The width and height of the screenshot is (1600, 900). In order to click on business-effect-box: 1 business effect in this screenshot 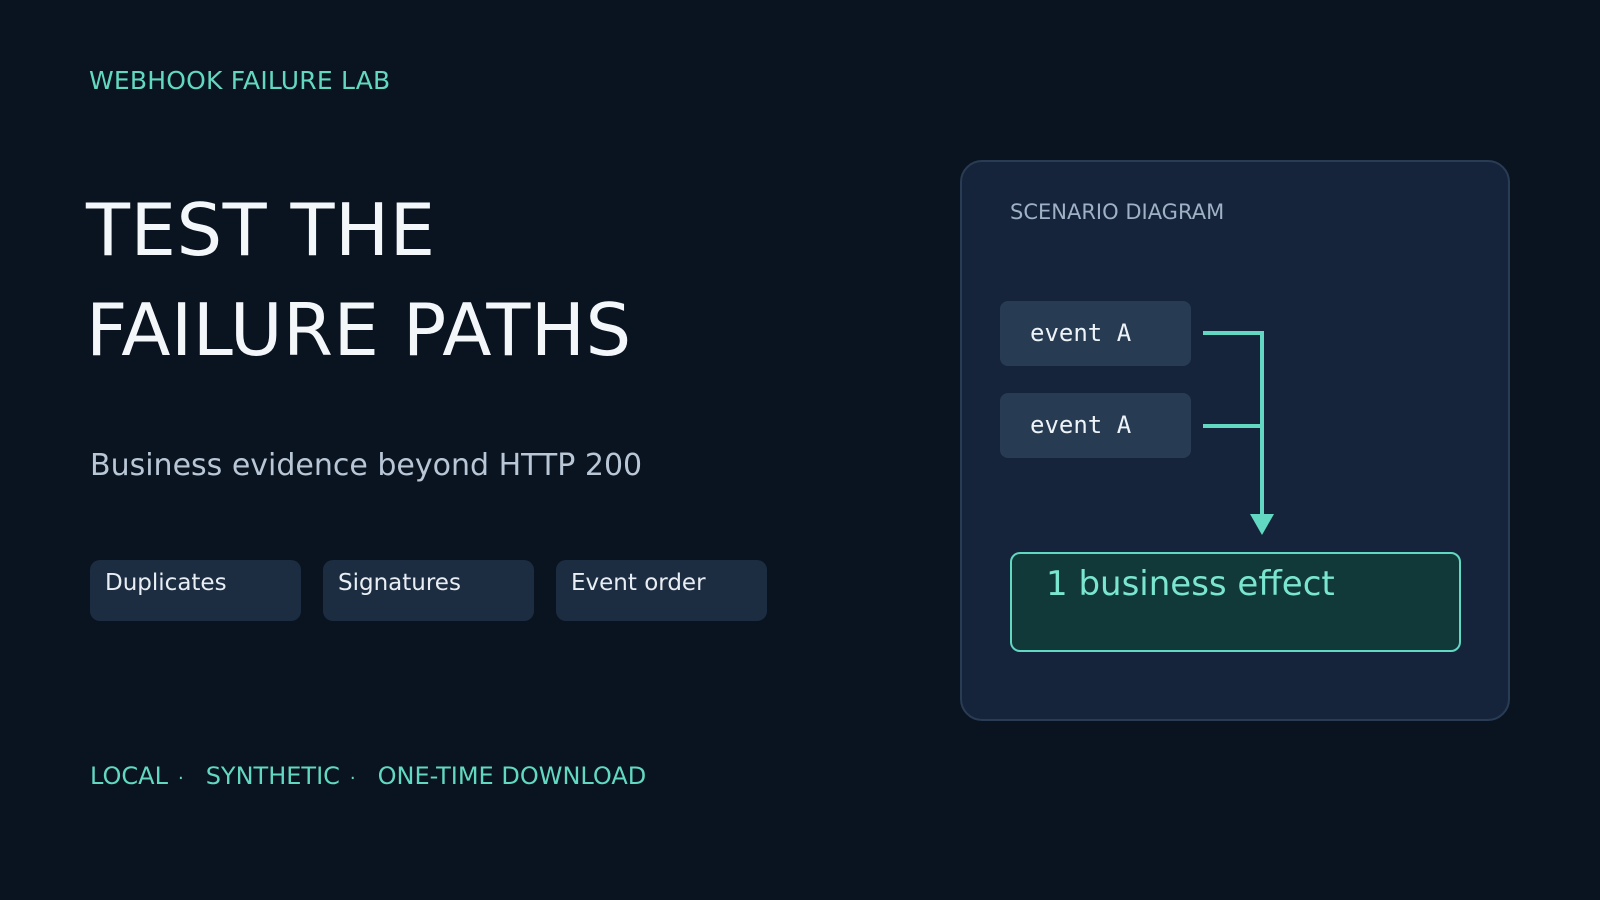, I will do `click(1235, 602)`.